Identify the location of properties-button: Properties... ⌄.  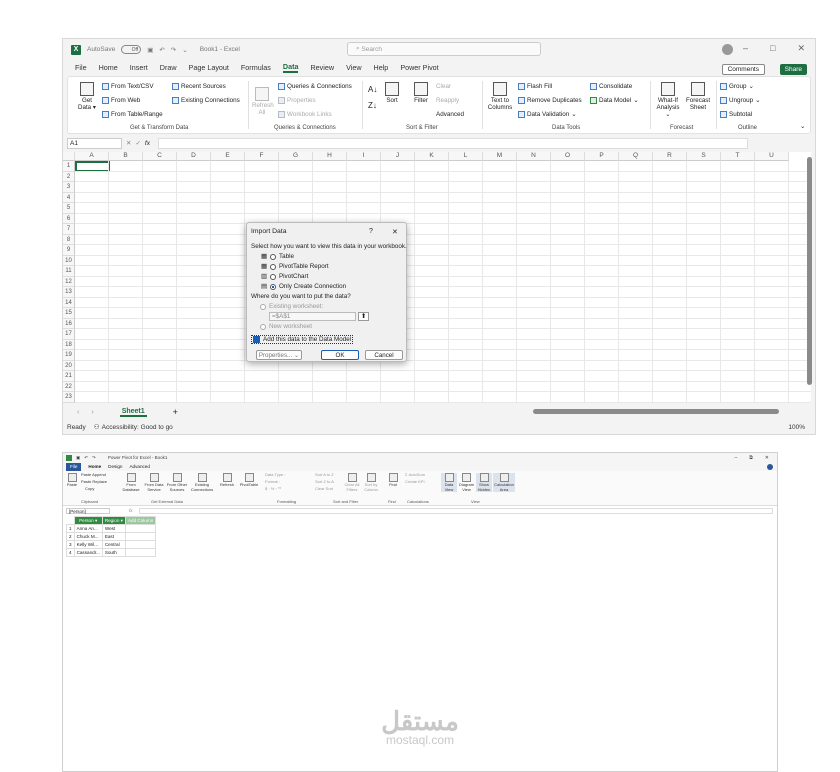
(279, 355).